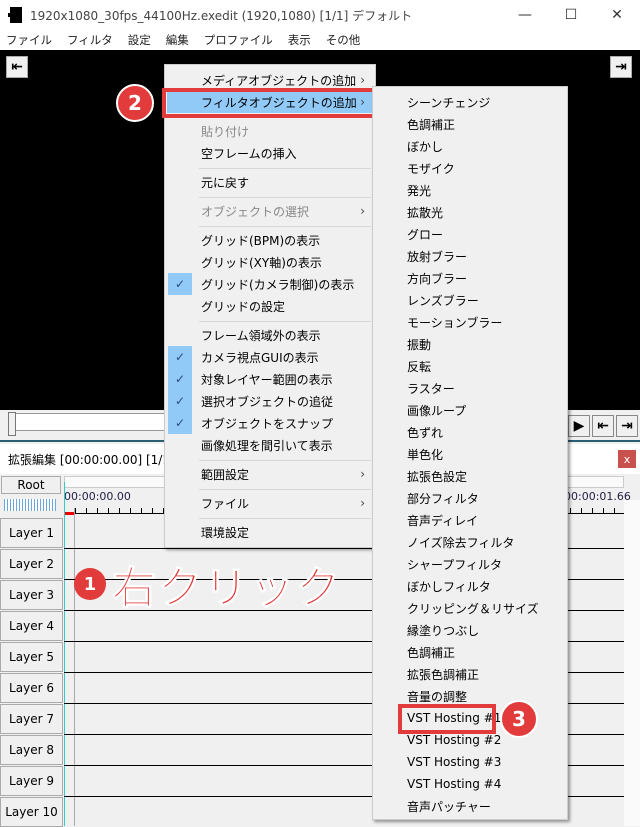 The image size is (640, 827). Describe the element at coordinates (419, 344) in the screenshot. I see `filter-item: 振動` at that location.